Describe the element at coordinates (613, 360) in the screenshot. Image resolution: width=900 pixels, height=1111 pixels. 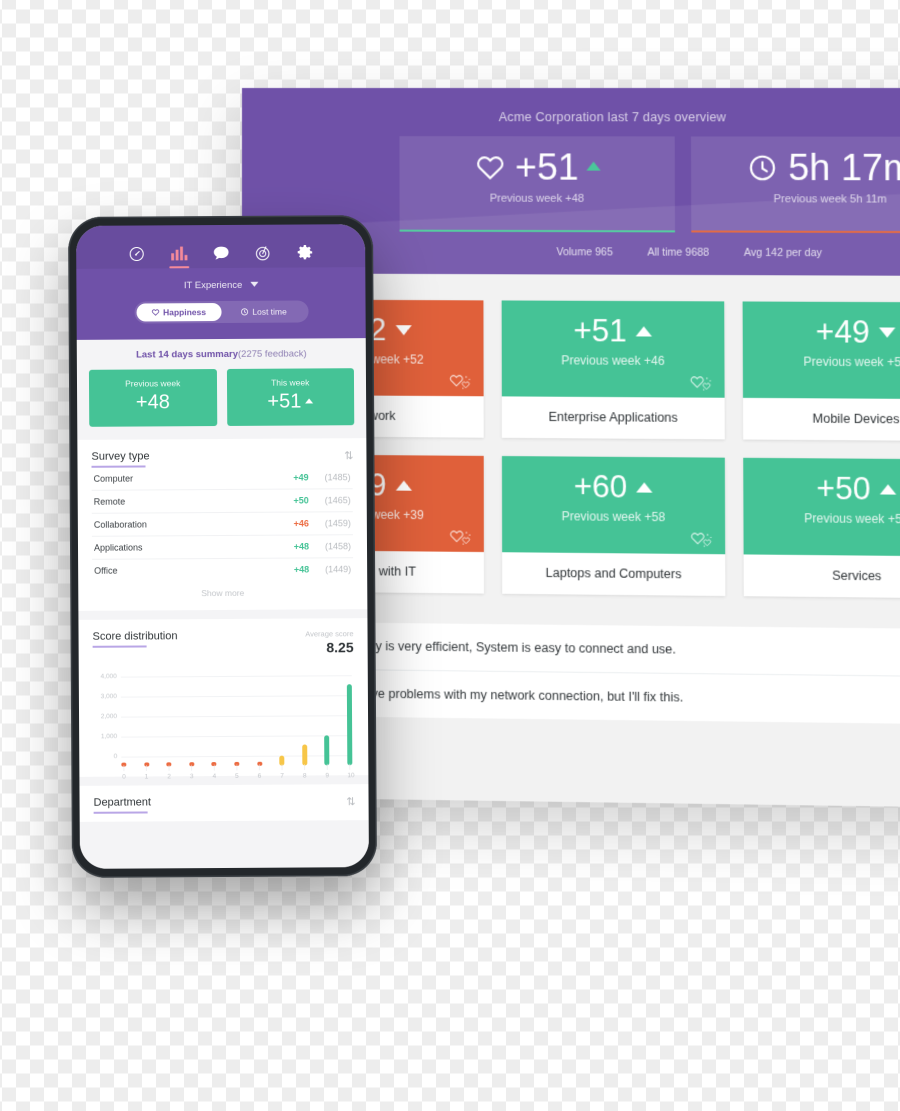
I see `kpi-previous: Previous week +46` at that location.